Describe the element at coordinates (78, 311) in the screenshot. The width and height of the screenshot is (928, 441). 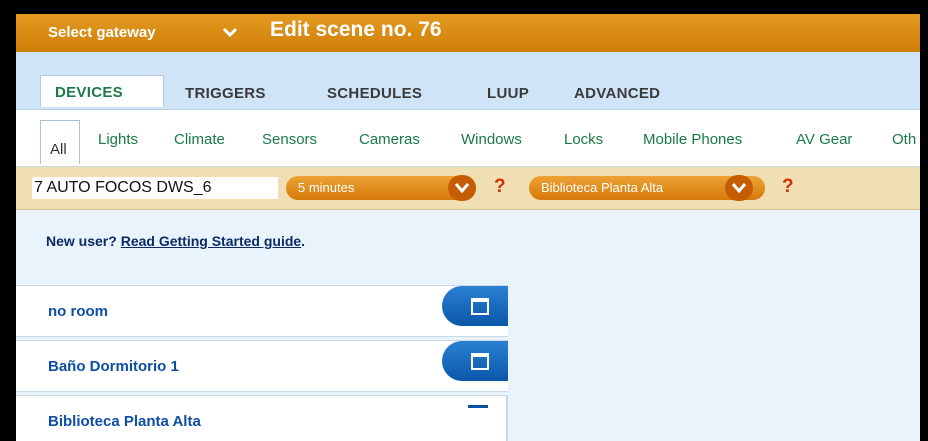
I see `room-name: no room` at that location.